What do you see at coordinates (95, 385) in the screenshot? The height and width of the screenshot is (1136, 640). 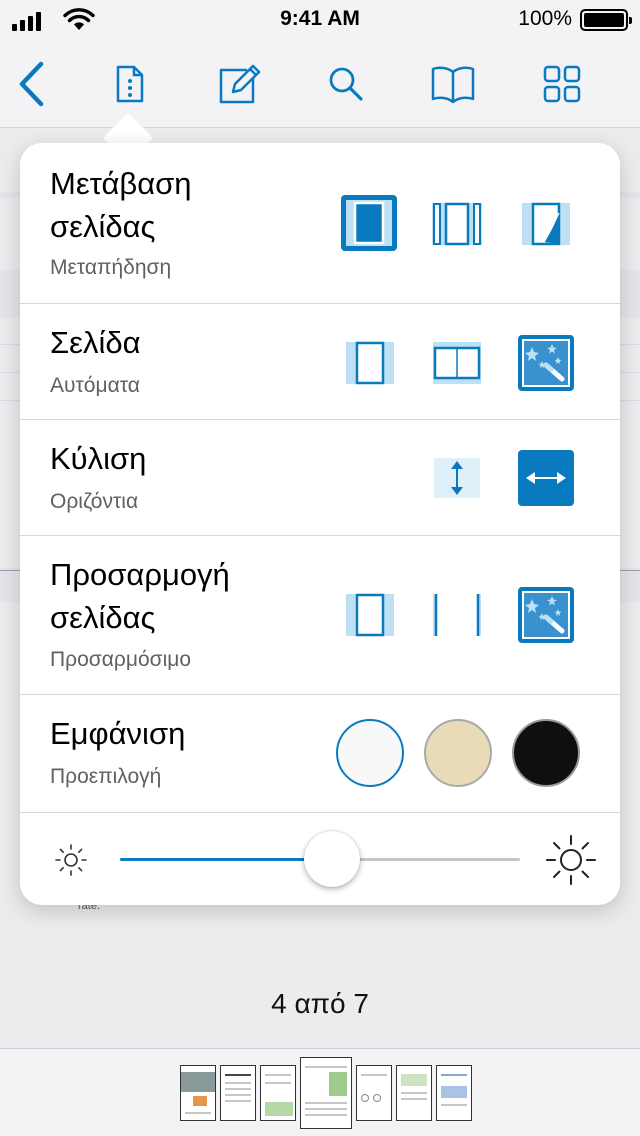 I see `page-value: Αυτόματα` at bounding box center [95, 385].